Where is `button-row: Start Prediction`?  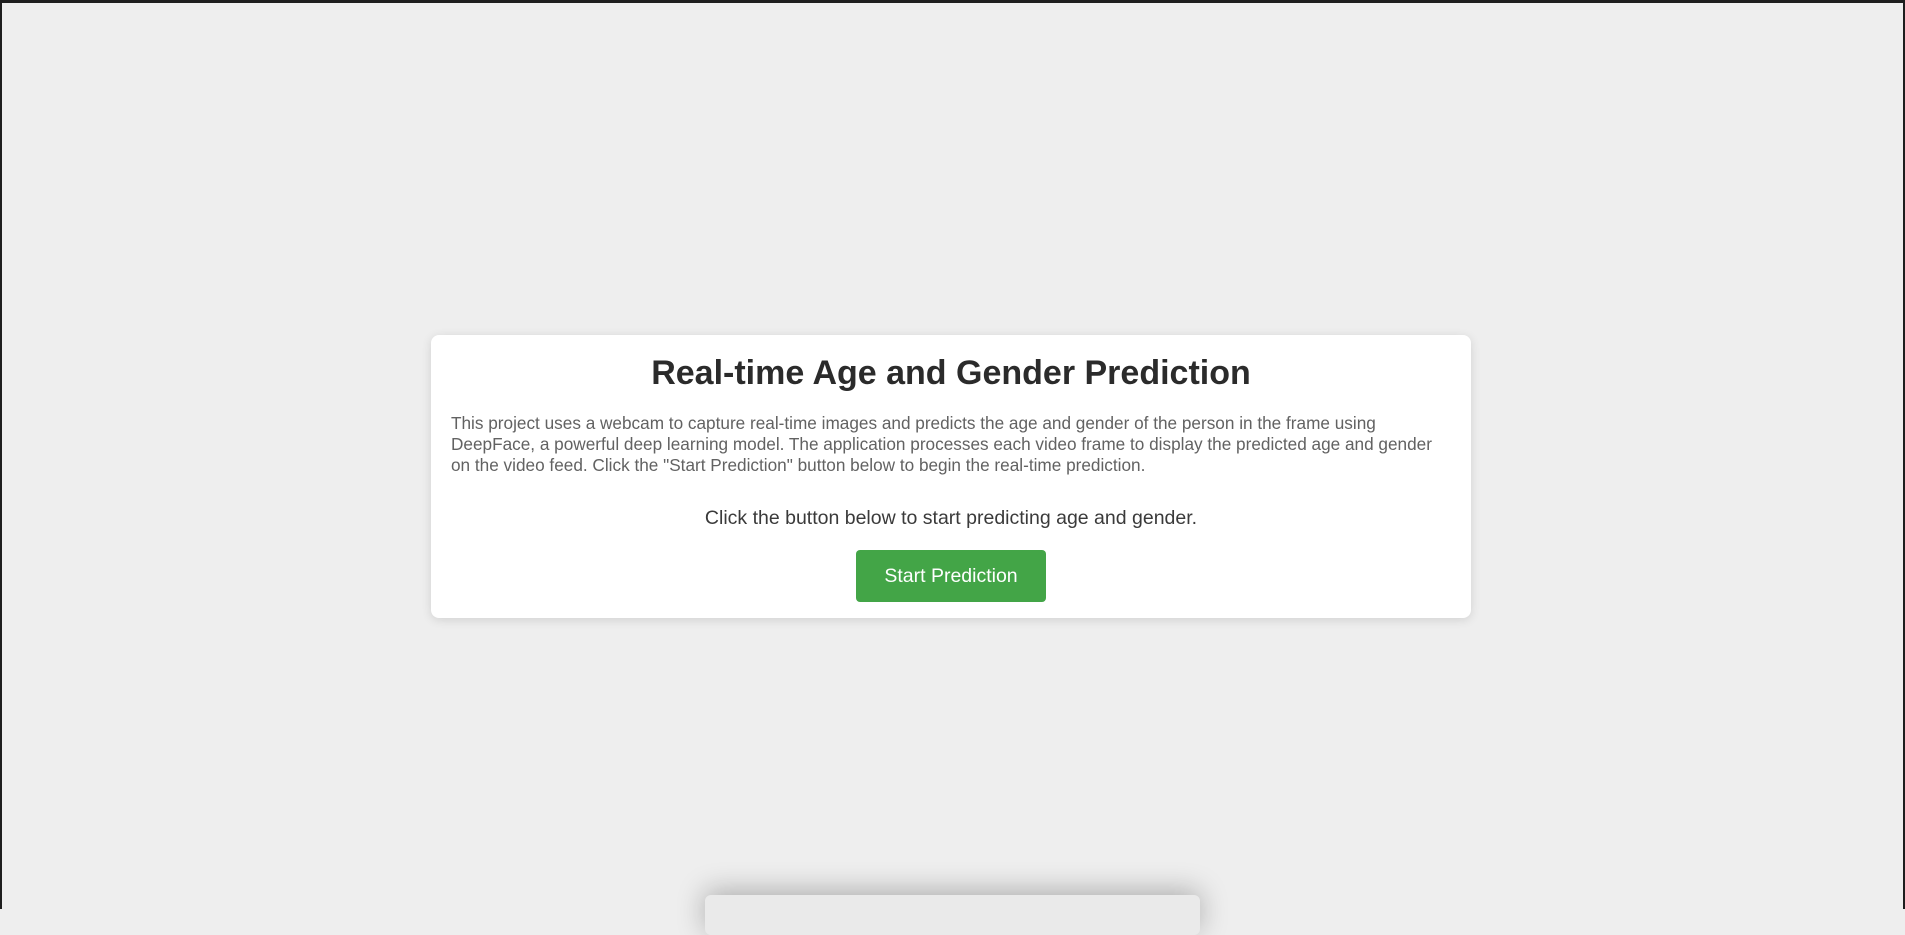
button-row: Start Prediction is located at coordinates (951, 576).